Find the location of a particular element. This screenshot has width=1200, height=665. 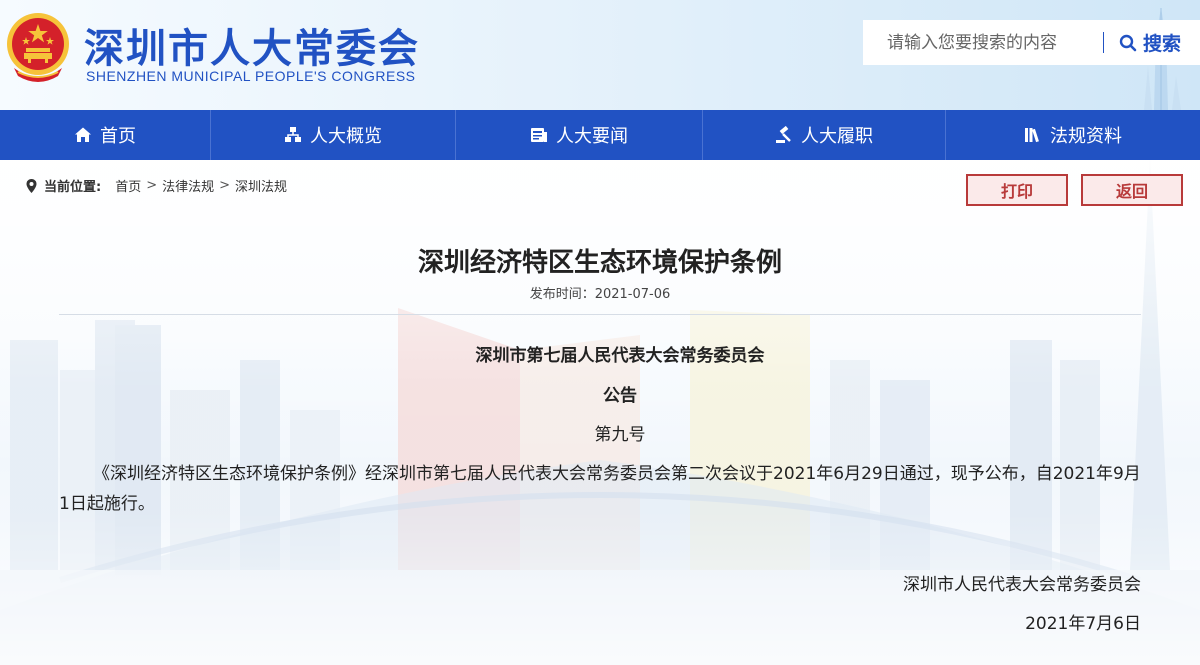

main-nav: 首页 人大概览 人大要闻 人大履职 法规资料 is located at coordinates (600, 135).